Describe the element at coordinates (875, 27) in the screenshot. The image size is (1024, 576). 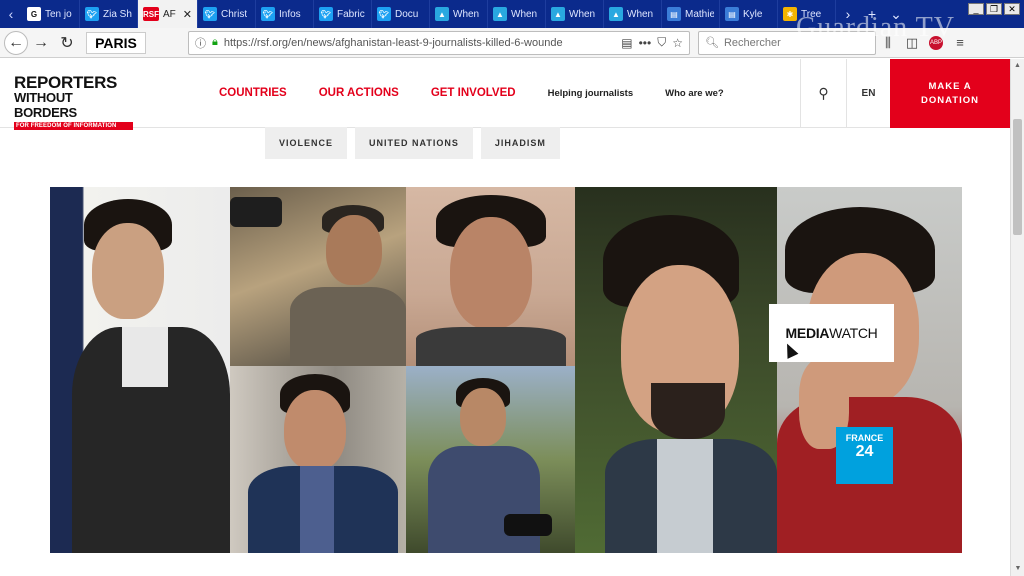
I see `watermark-logo: Guardian TV` at that location.